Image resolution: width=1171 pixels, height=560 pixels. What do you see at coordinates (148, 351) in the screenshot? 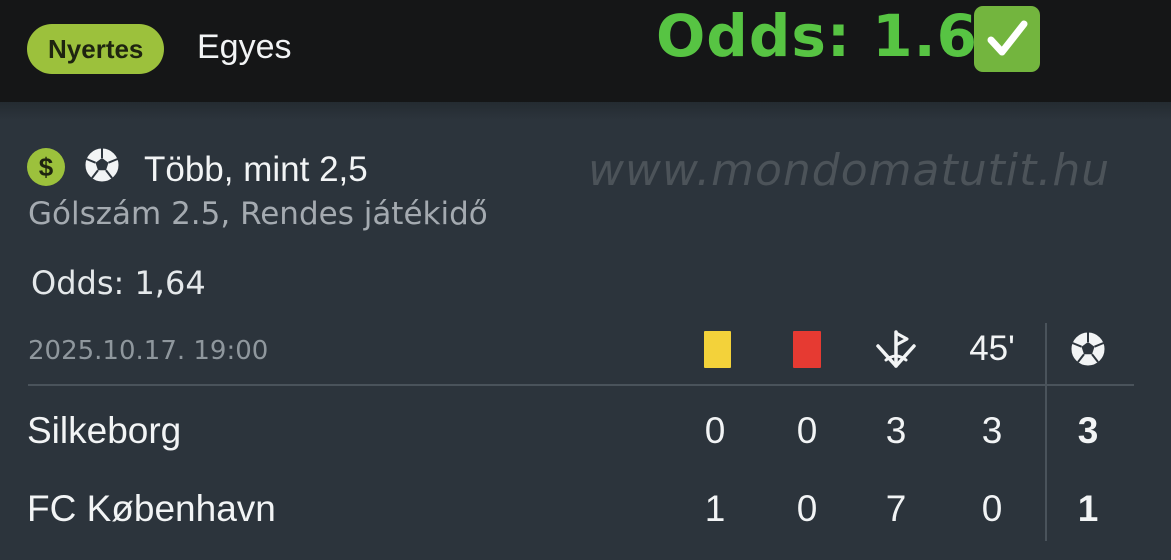
I see `match-datetime: 2025.10.17. 19:00` at bounding box center [148, 351].